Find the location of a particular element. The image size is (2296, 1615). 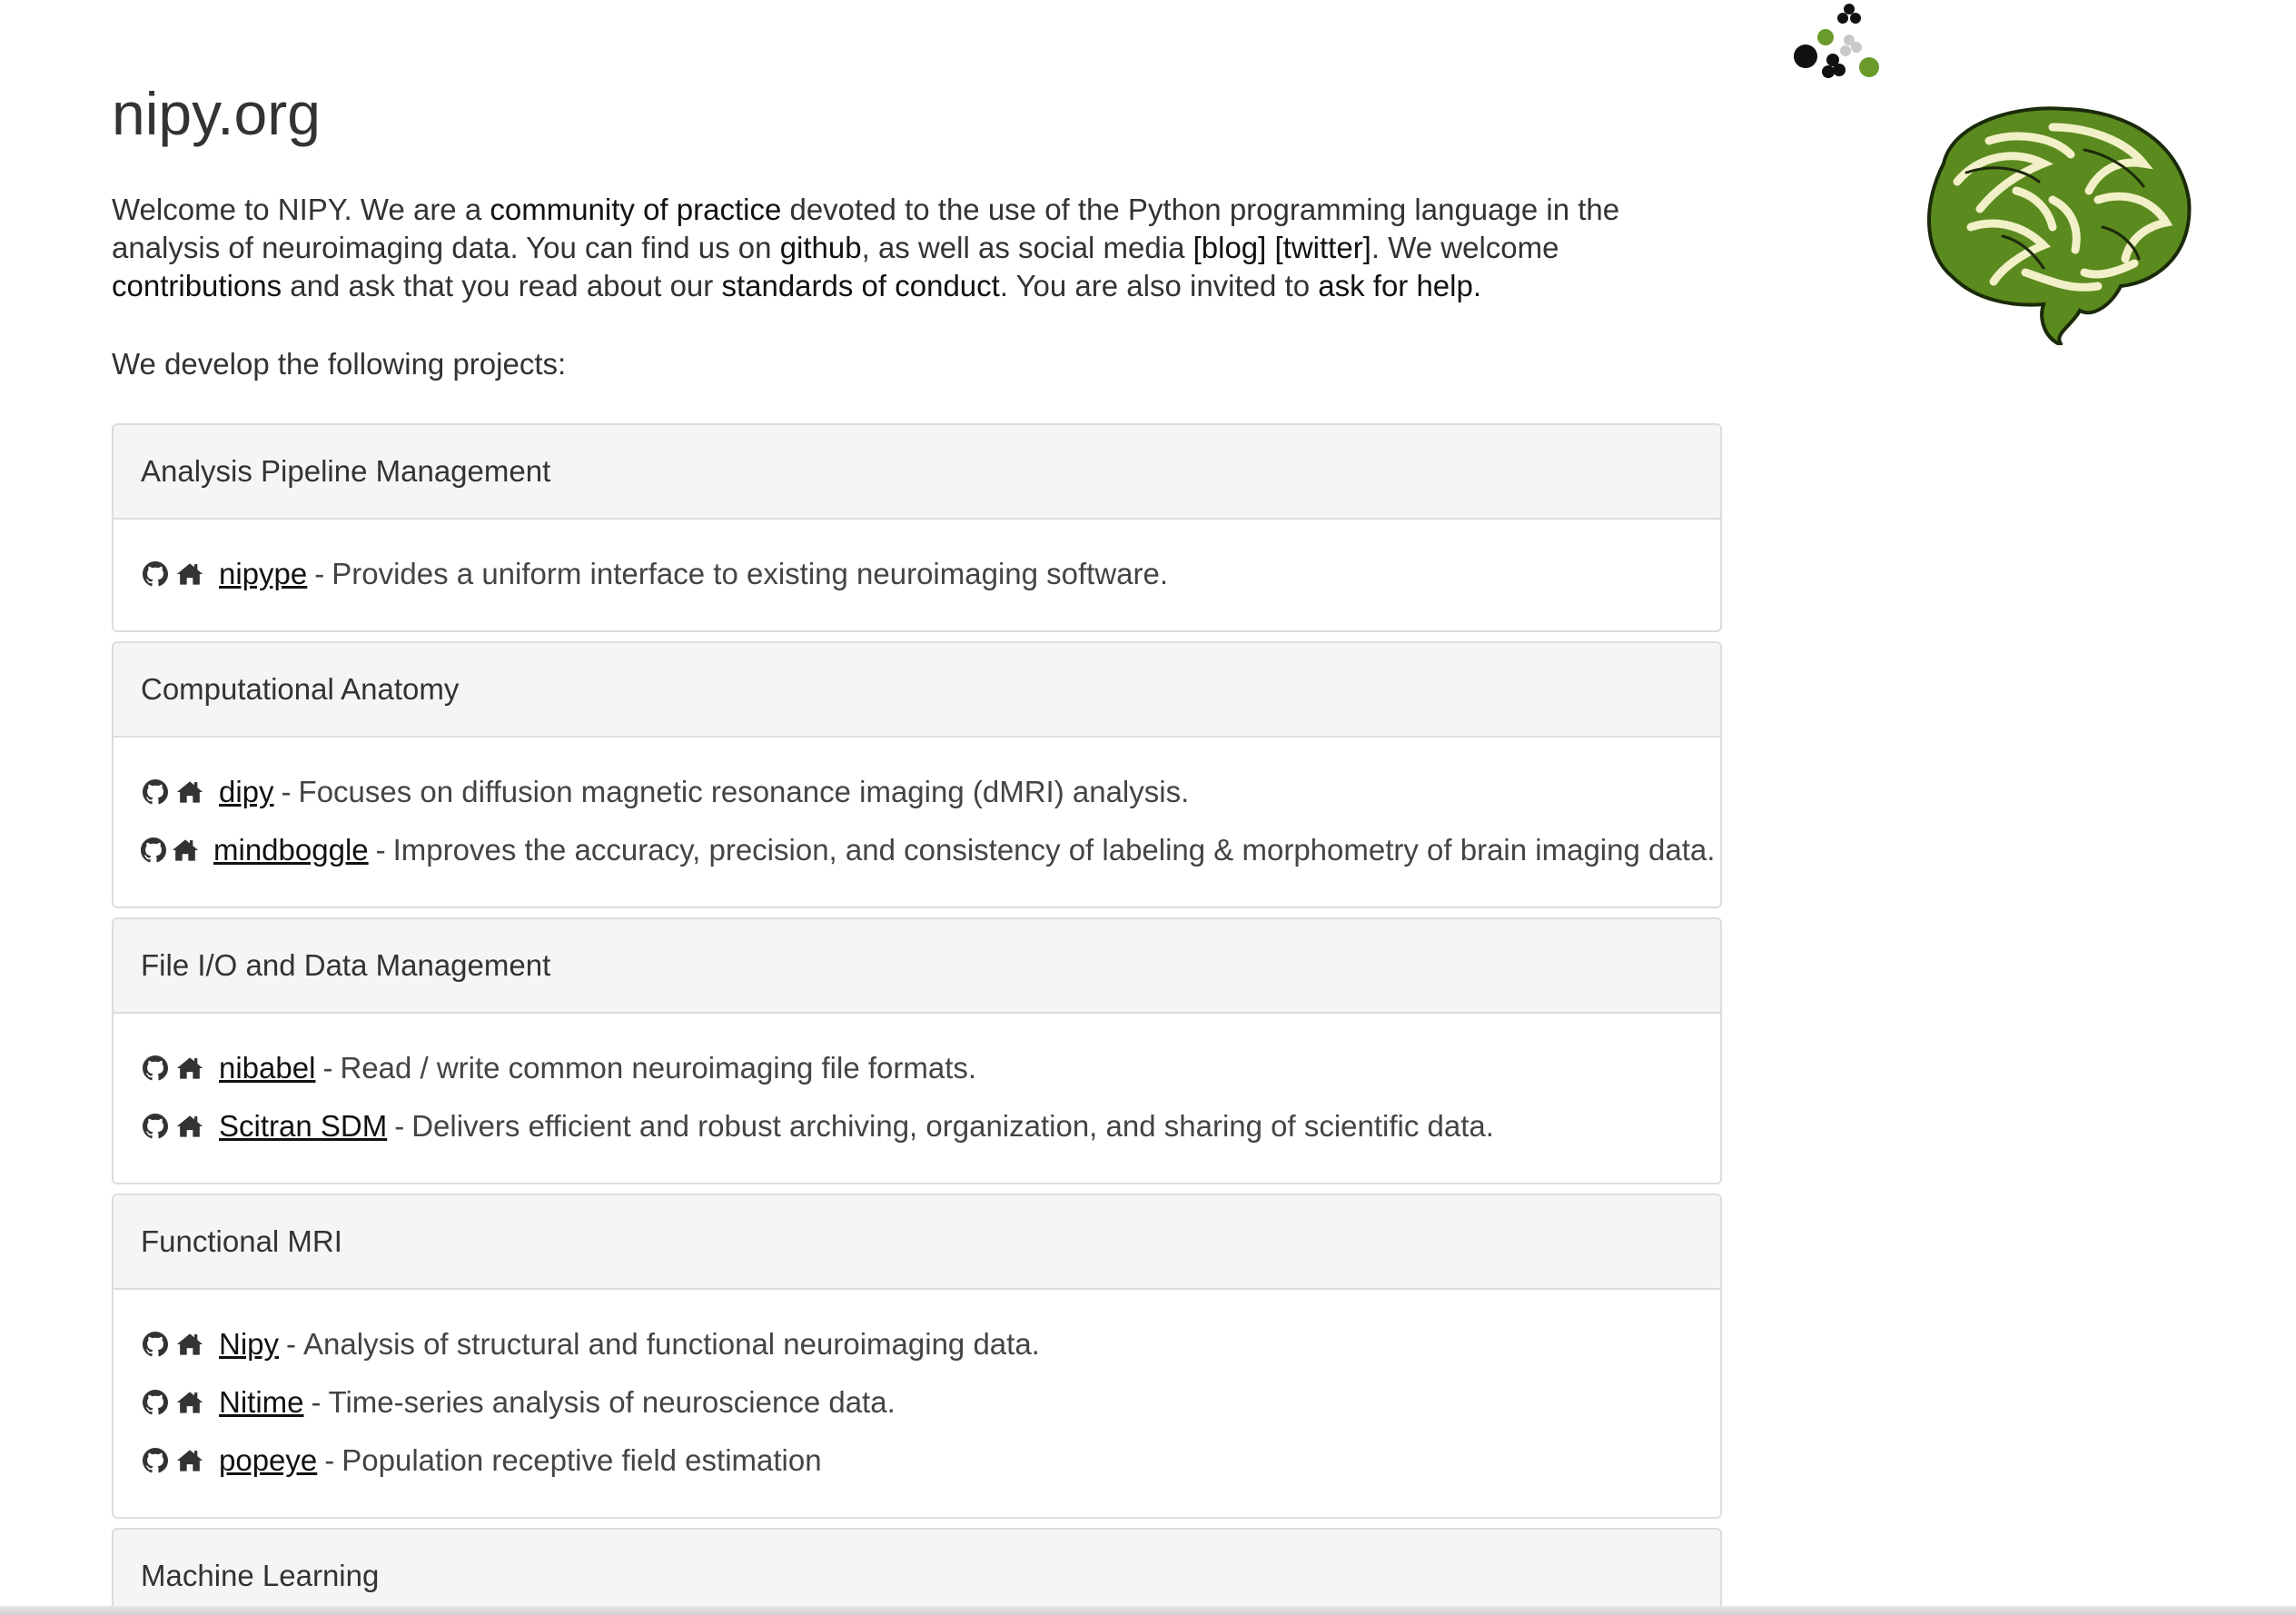

project-section: Machine Learning is located at coordinates (917, 1571).